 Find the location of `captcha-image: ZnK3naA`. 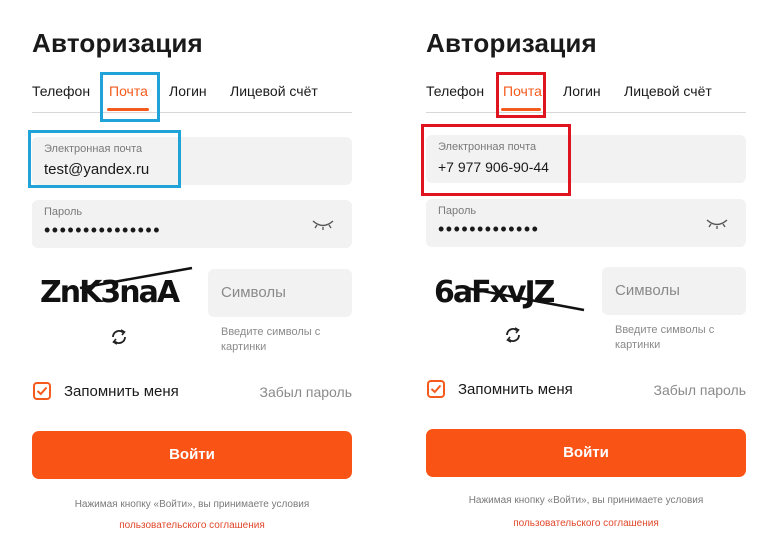

captcha-image: ZnK3naA is located at coordinates (117, 290).